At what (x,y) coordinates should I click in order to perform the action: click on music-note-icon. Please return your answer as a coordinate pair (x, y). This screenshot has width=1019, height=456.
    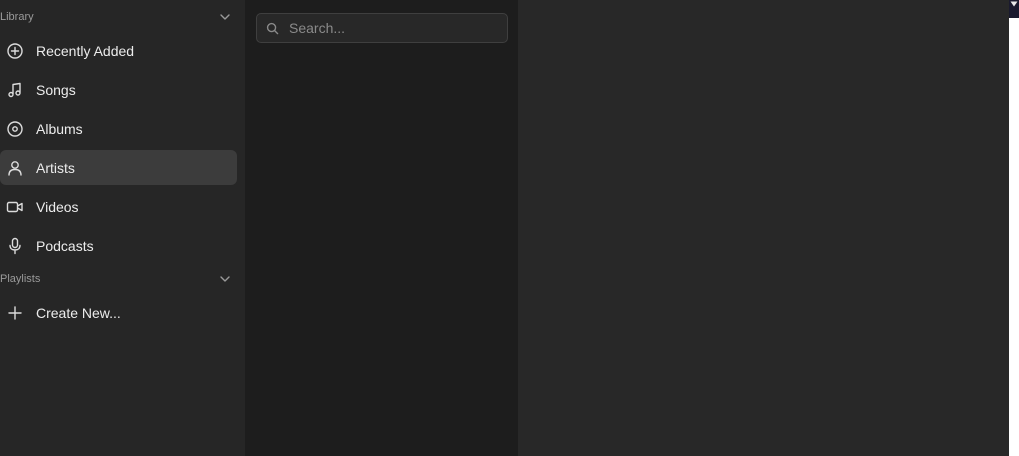
    Looking at the image, I should click on (15, 89).